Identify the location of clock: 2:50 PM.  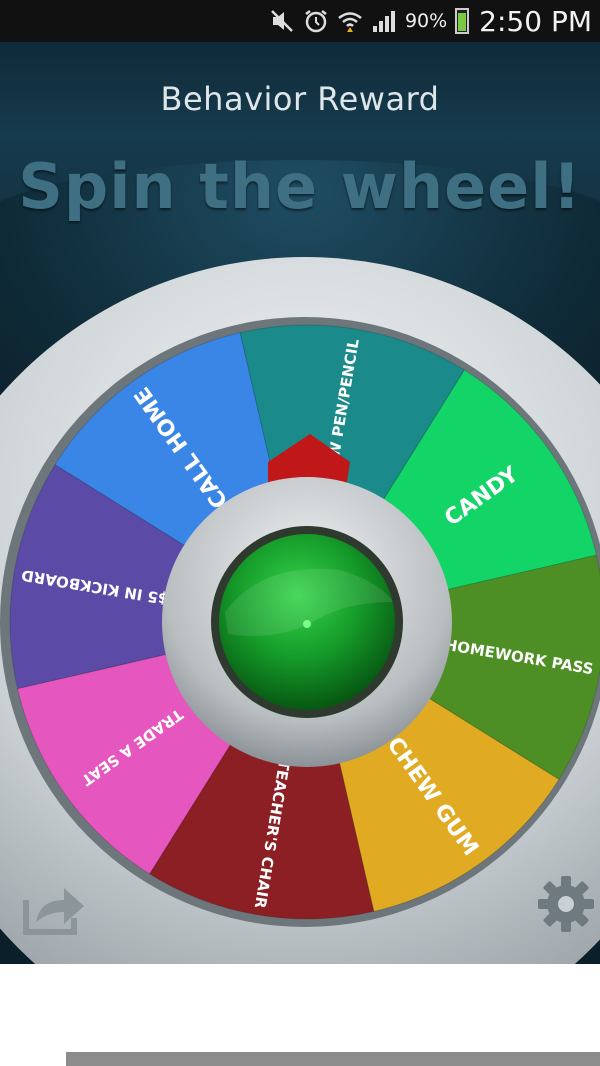
(535, 21).